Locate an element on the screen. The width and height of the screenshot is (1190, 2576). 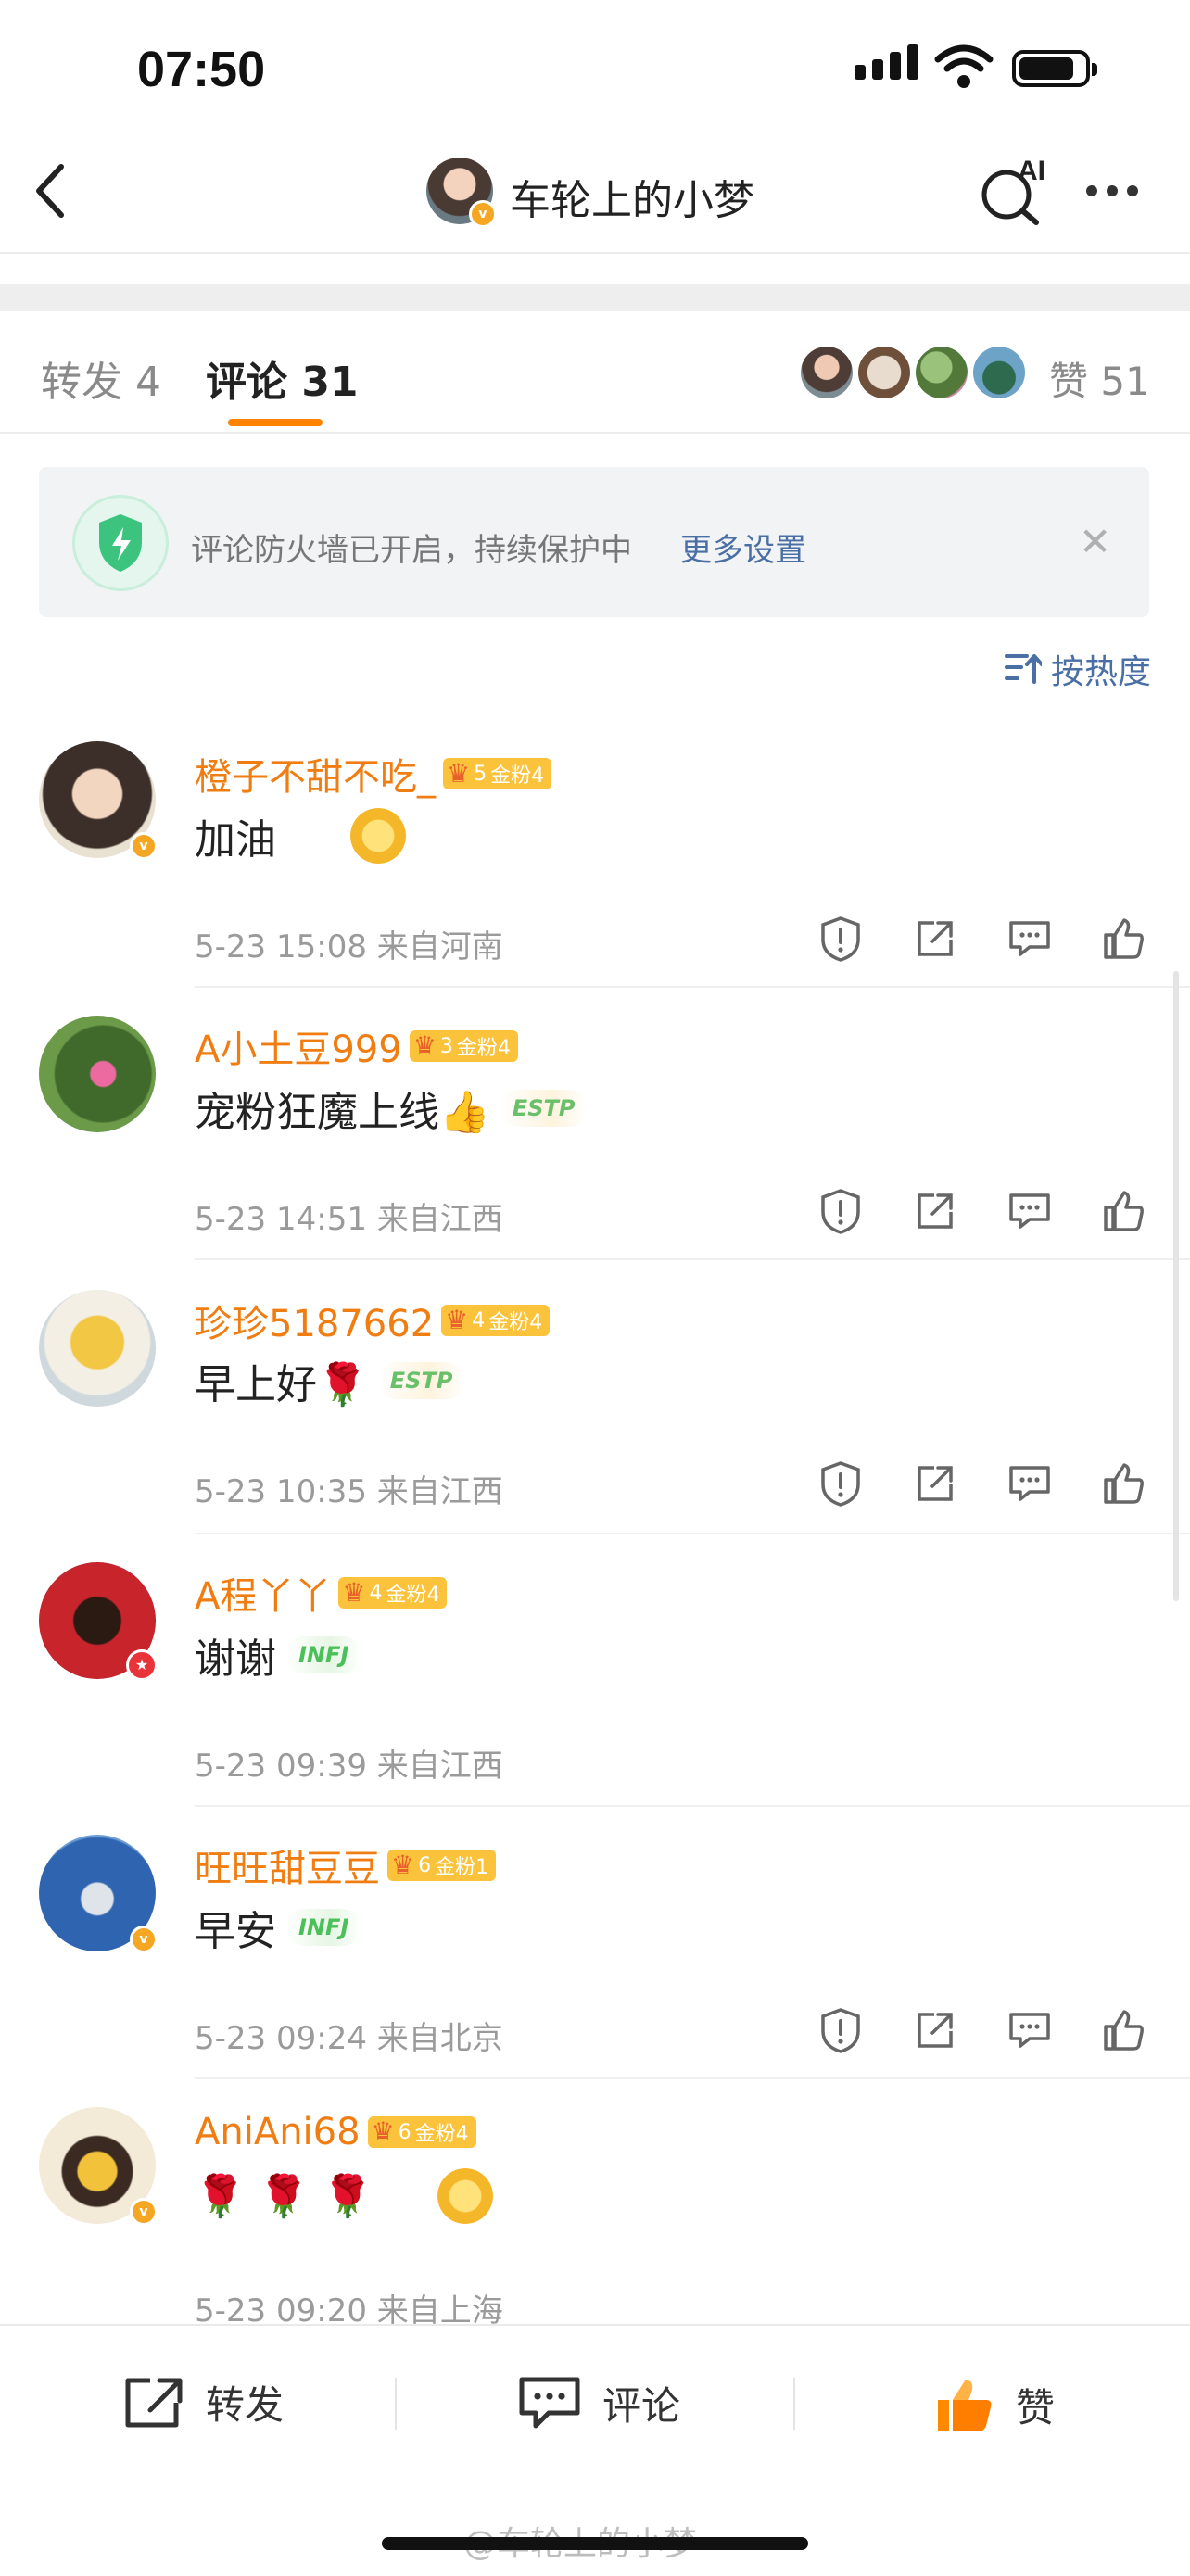
fan-badge: ♛ 6 金粉1 is located at coordinates (442, 1865).